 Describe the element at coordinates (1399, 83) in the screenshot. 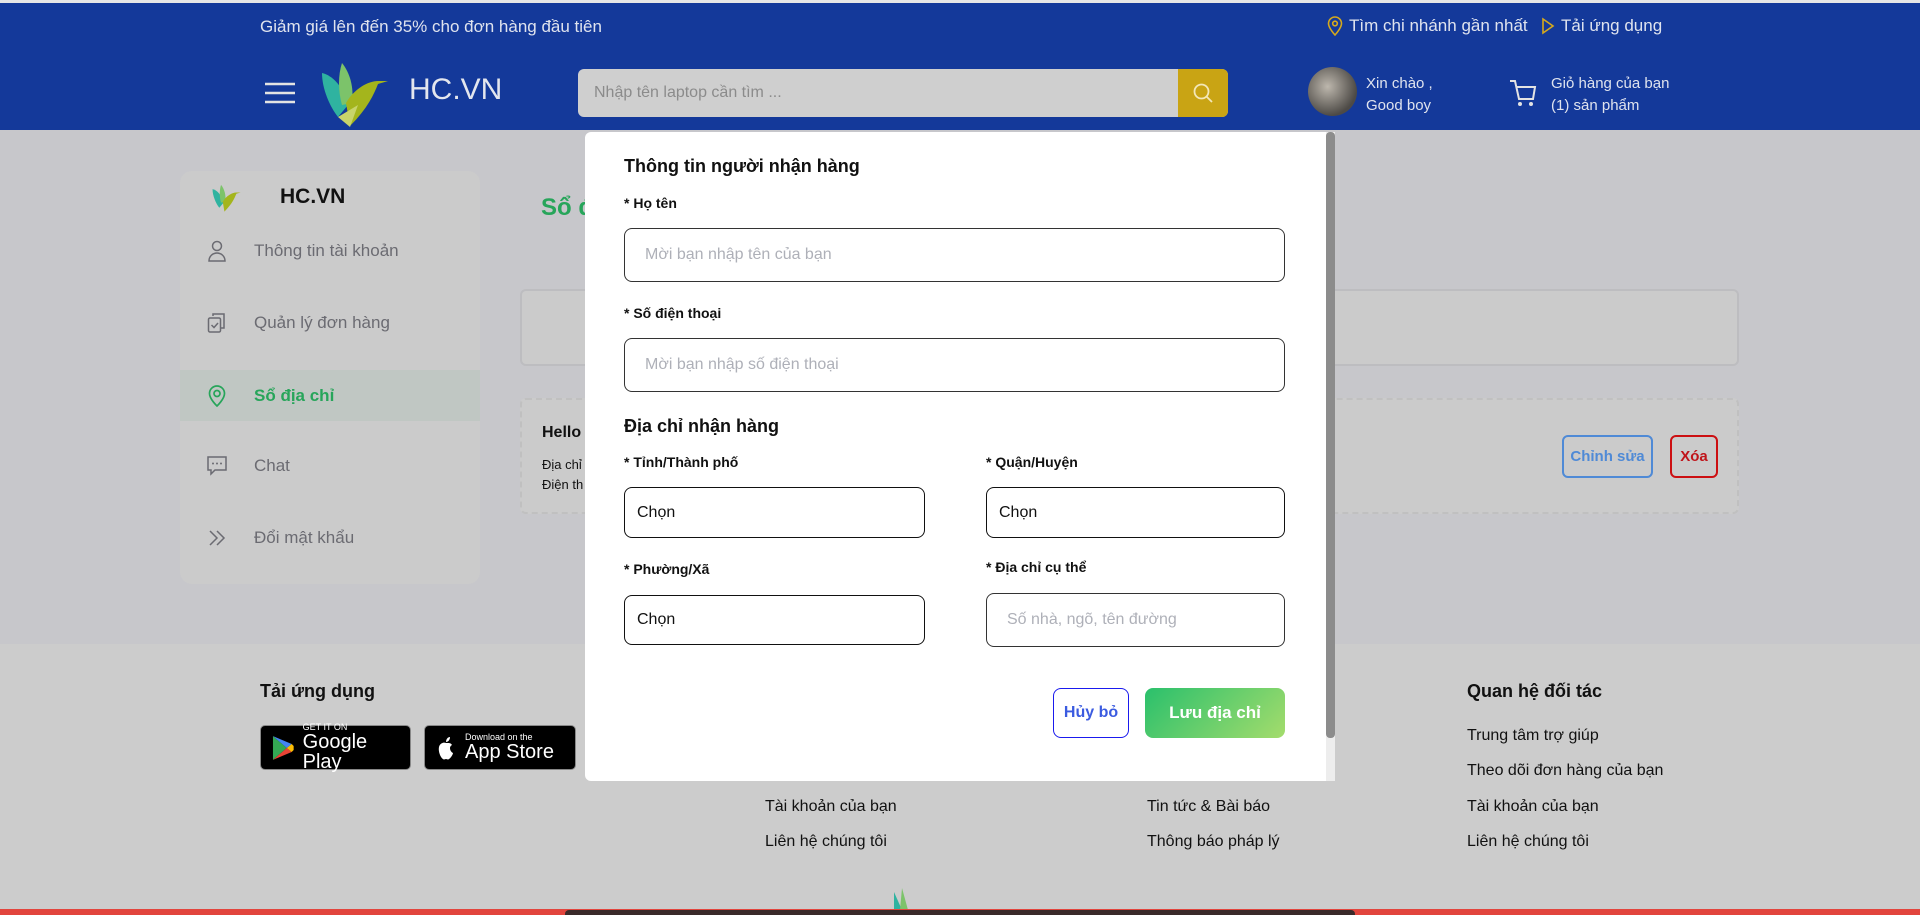

I see `greeting-text: Xin chào ,` at that location.